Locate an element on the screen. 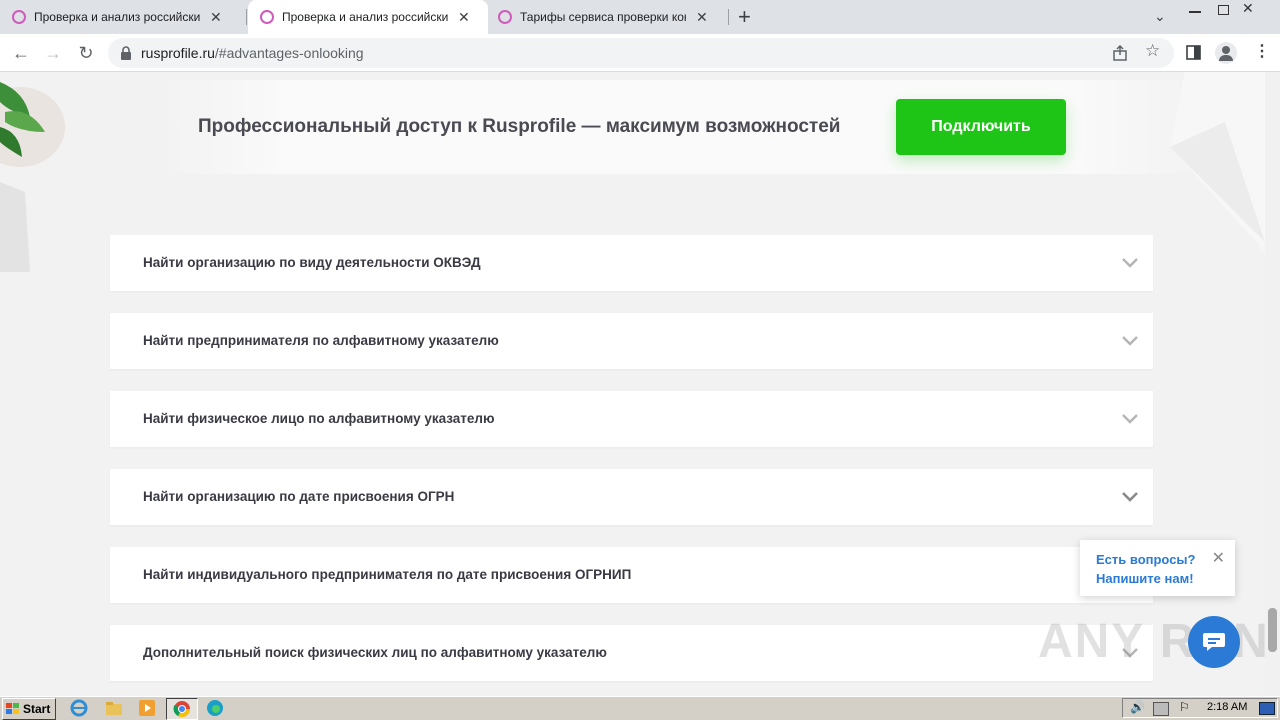 The height and width of the screenshot is (720, 1280). taskbar-clock: 2:18 AM is located at coordinates (1227, 707).